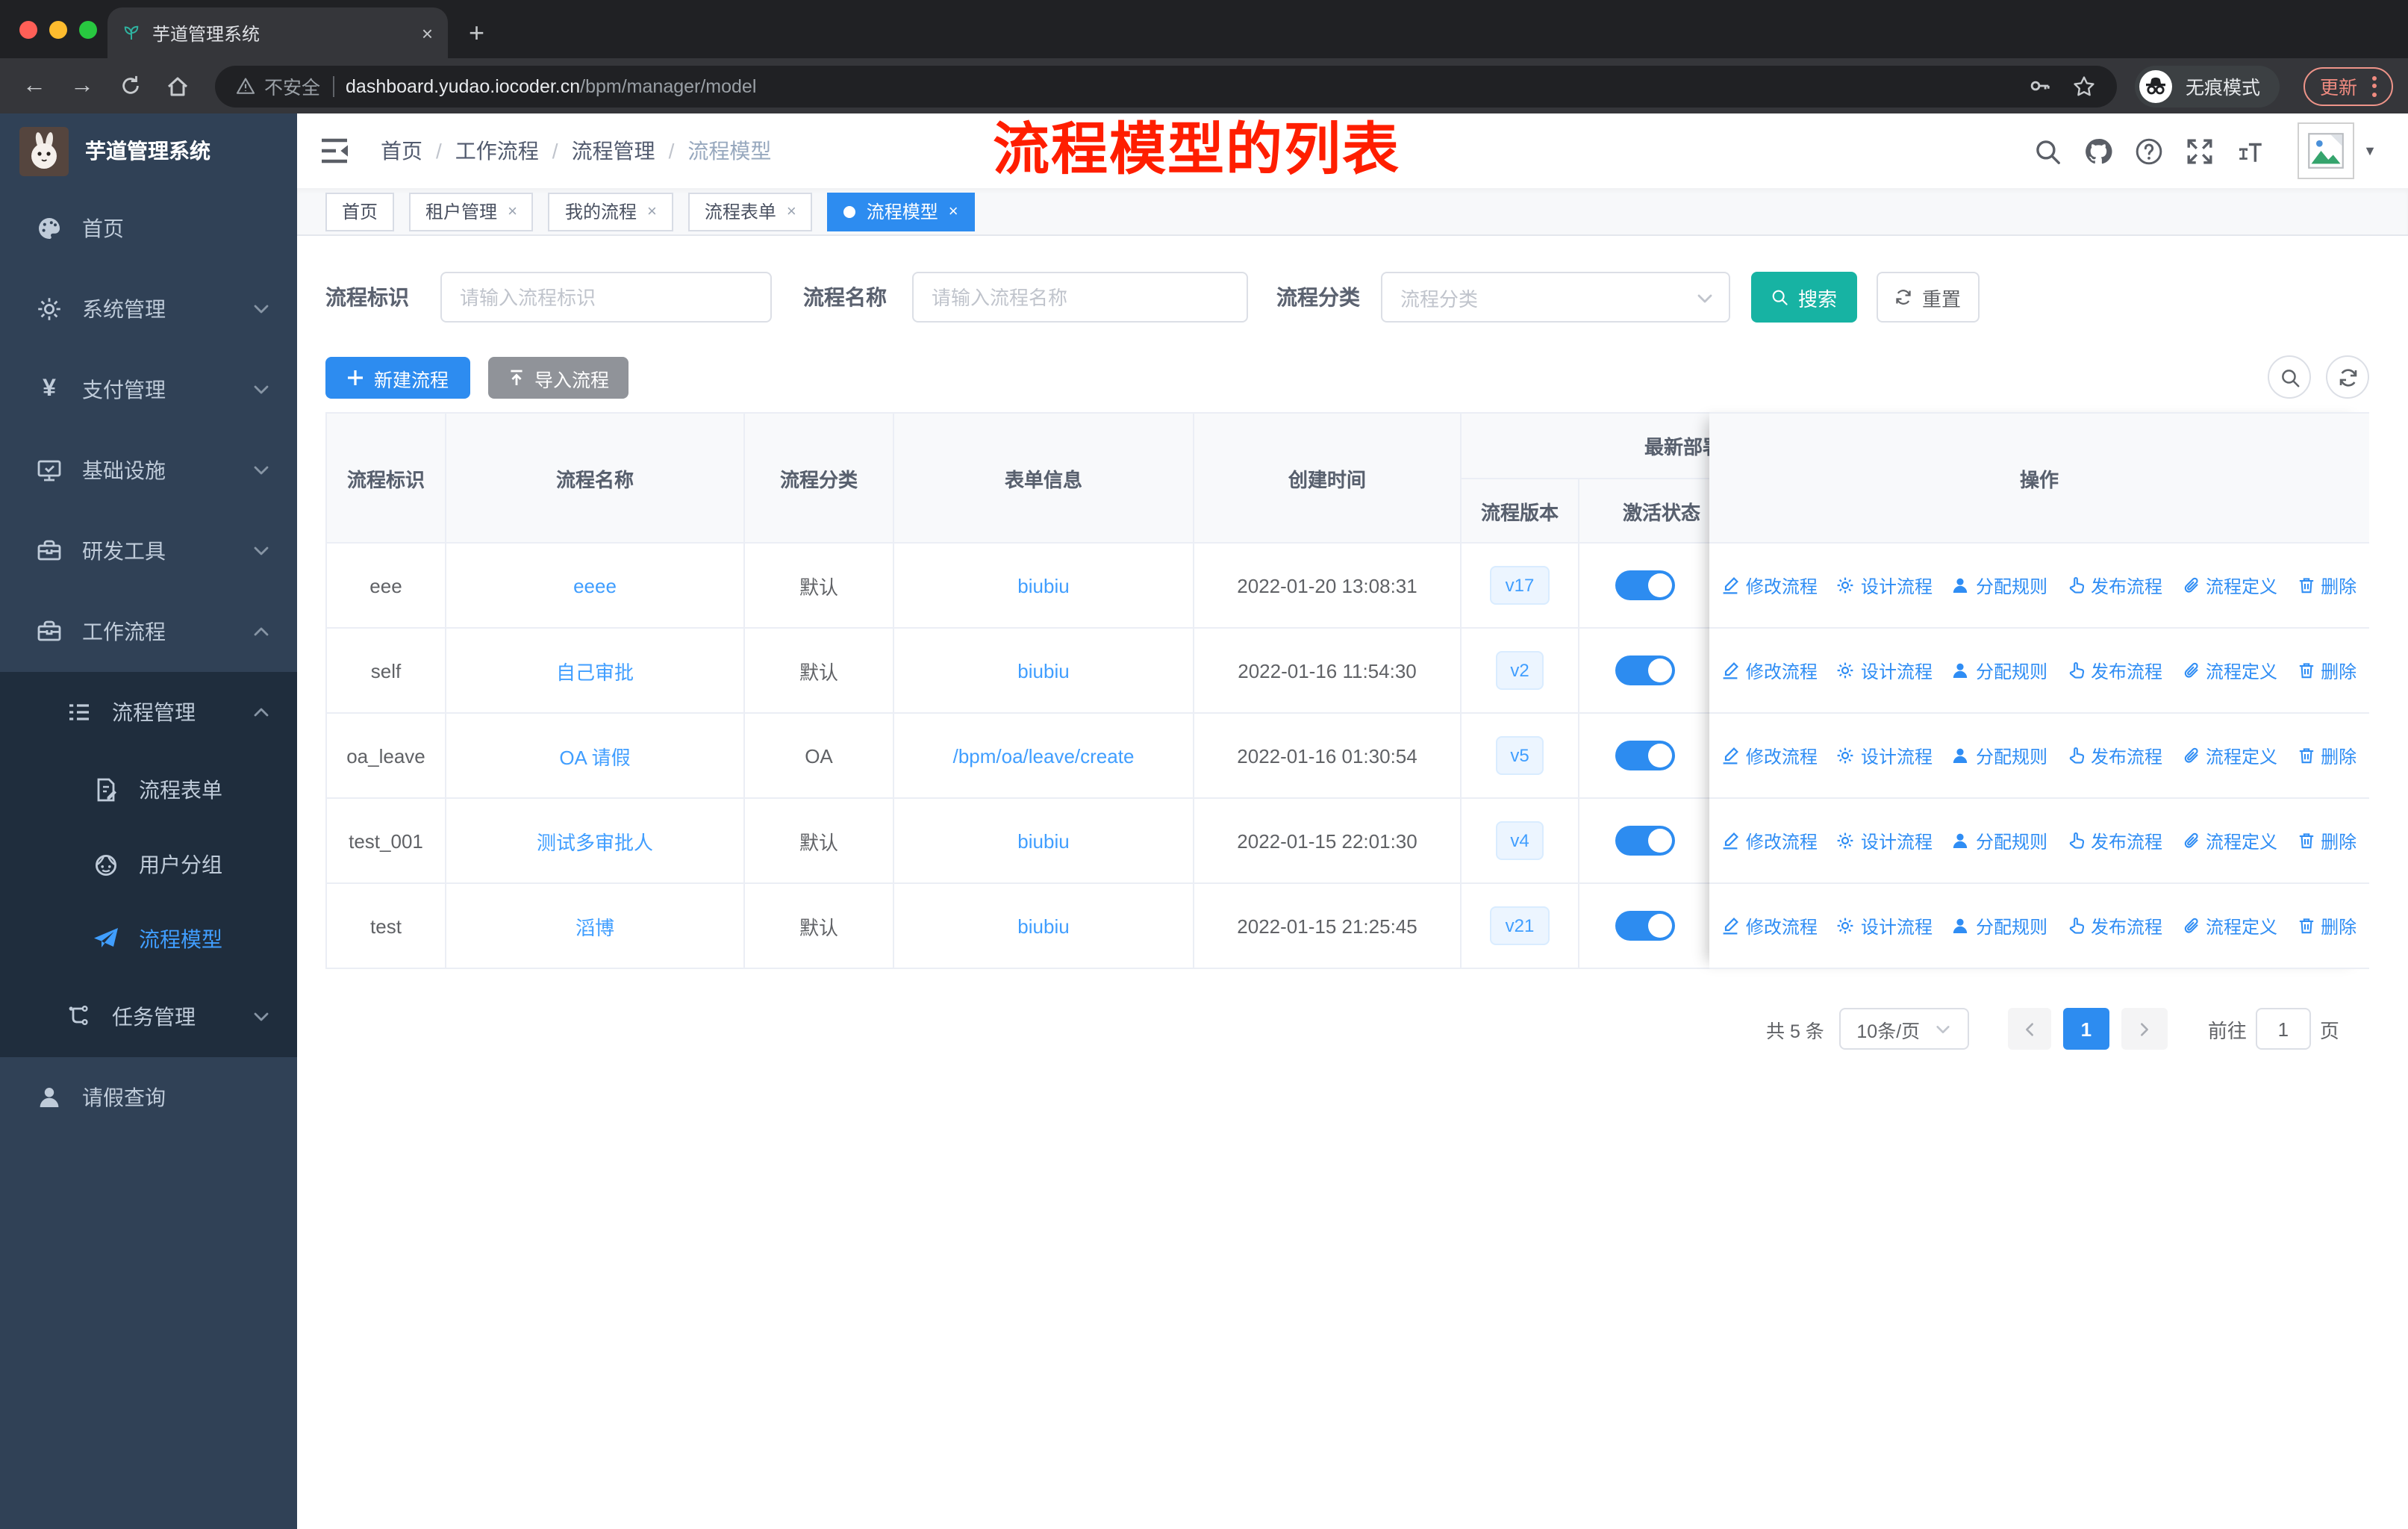 Image resolution: width=2408 pixels, height=1529 pixels. What do you see at coordinates (606, 297) in the screenshot?
I see `process-key-input` at bounding box center [606, 297].